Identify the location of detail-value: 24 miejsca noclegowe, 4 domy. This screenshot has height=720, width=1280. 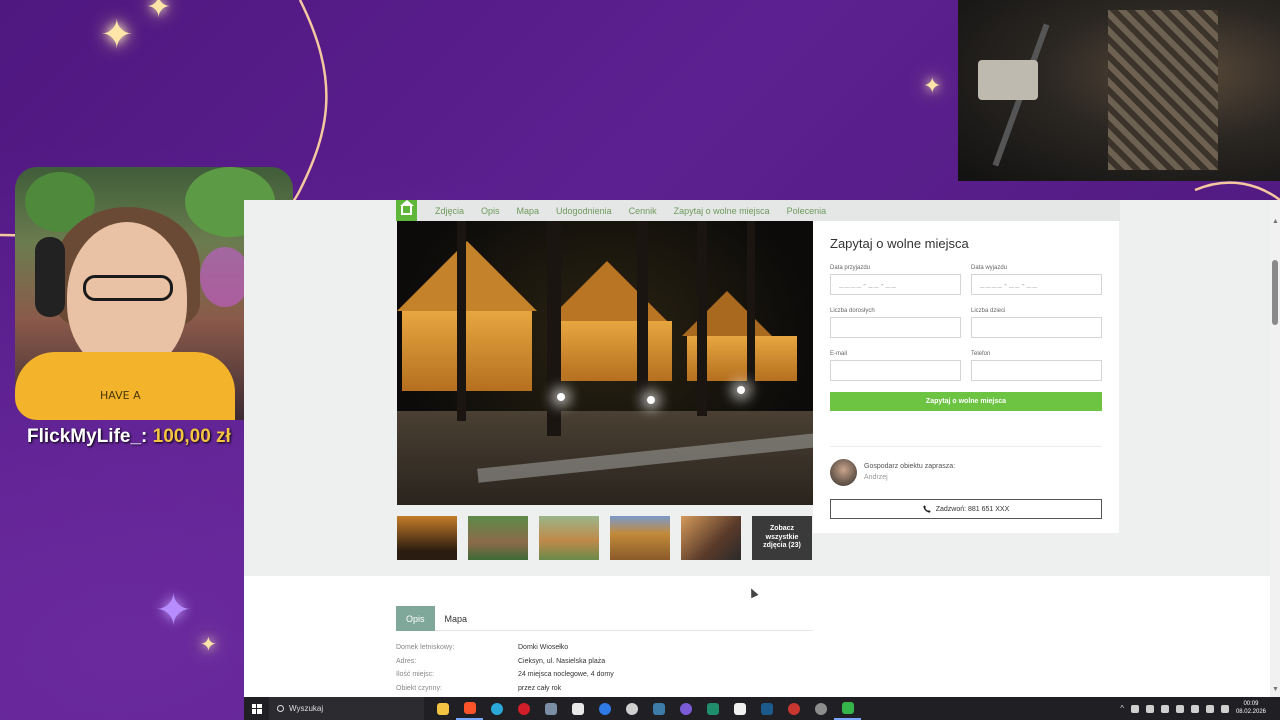
(566, 674).